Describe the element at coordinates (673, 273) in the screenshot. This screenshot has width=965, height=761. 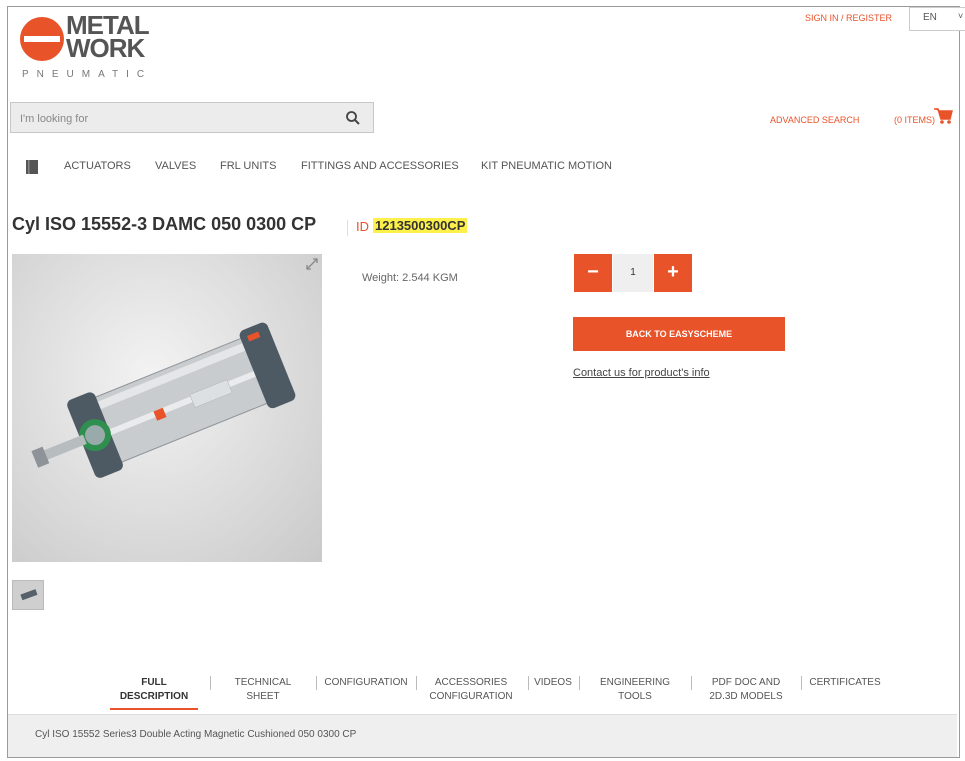
I see `quantity-increase-button: +` at that location.